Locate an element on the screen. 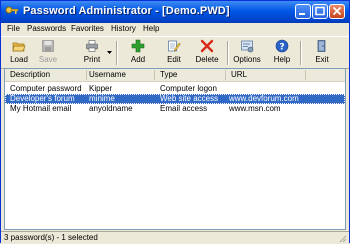 The height and width of the screenshot is (244, 350). maximize-button is located at coordinates (320, 11).